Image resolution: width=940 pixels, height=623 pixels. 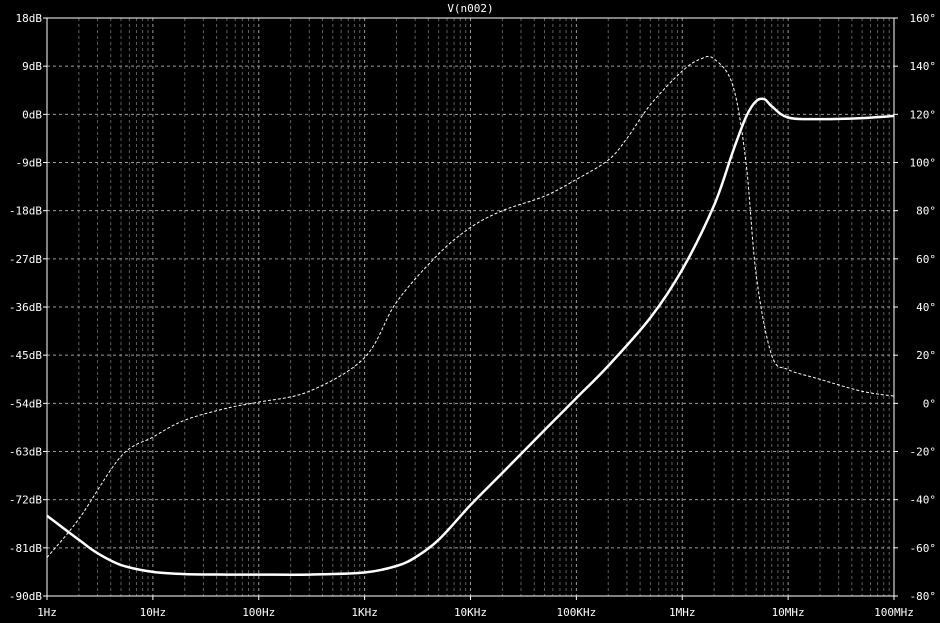 I want to click on chart-title: V(n002), so click(x=470, y=8).